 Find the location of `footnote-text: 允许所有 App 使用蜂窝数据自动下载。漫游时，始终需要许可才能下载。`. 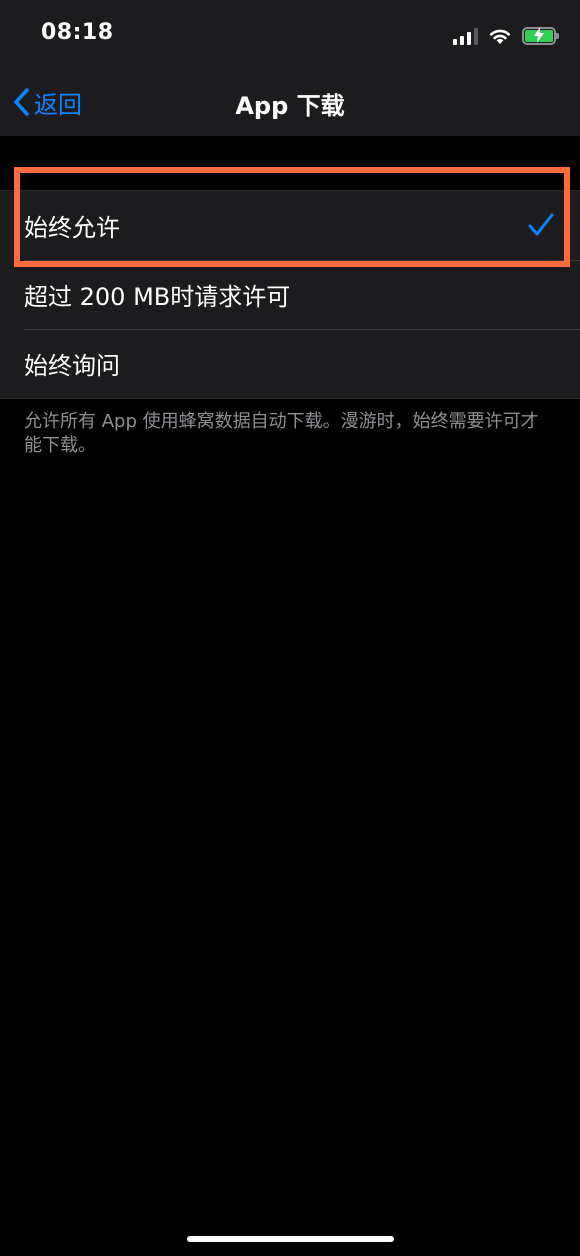

footnote-text: 允许所有 App 使用蜂窝数据自动下载。漫游时，始终需要许可才能下载。 is located at coordinates (281, 433).